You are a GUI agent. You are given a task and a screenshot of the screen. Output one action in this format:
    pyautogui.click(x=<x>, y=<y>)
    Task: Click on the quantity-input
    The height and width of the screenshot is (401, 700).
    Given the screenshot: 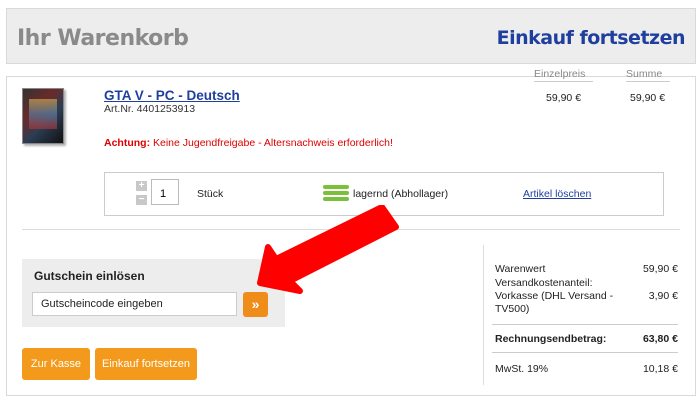 What is the action you would take?
    pyautogui.click(x=165, y=192)
    